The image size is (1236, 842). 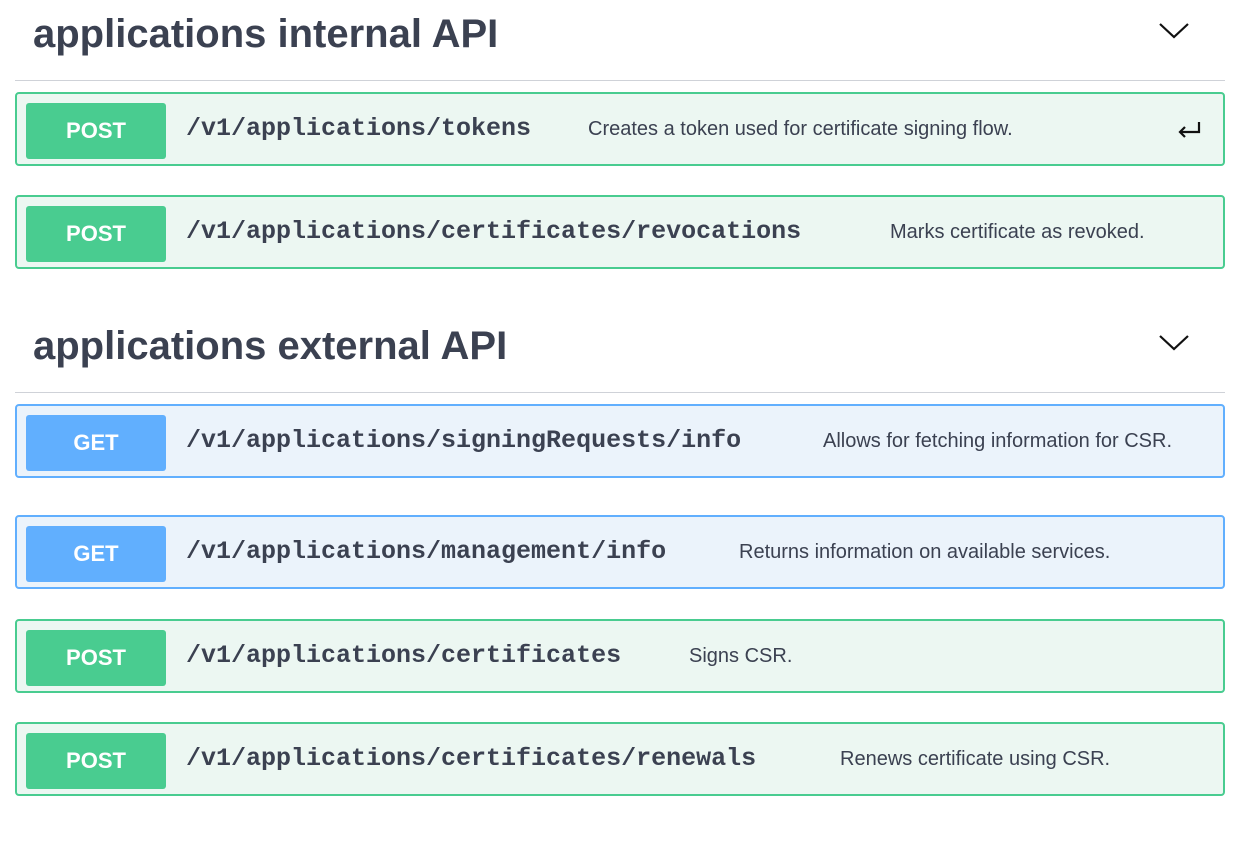 What do you see at coordinates (270, 346) in the screenshot?
I see `section-title: applications external API` at bounding box center [270, 346].